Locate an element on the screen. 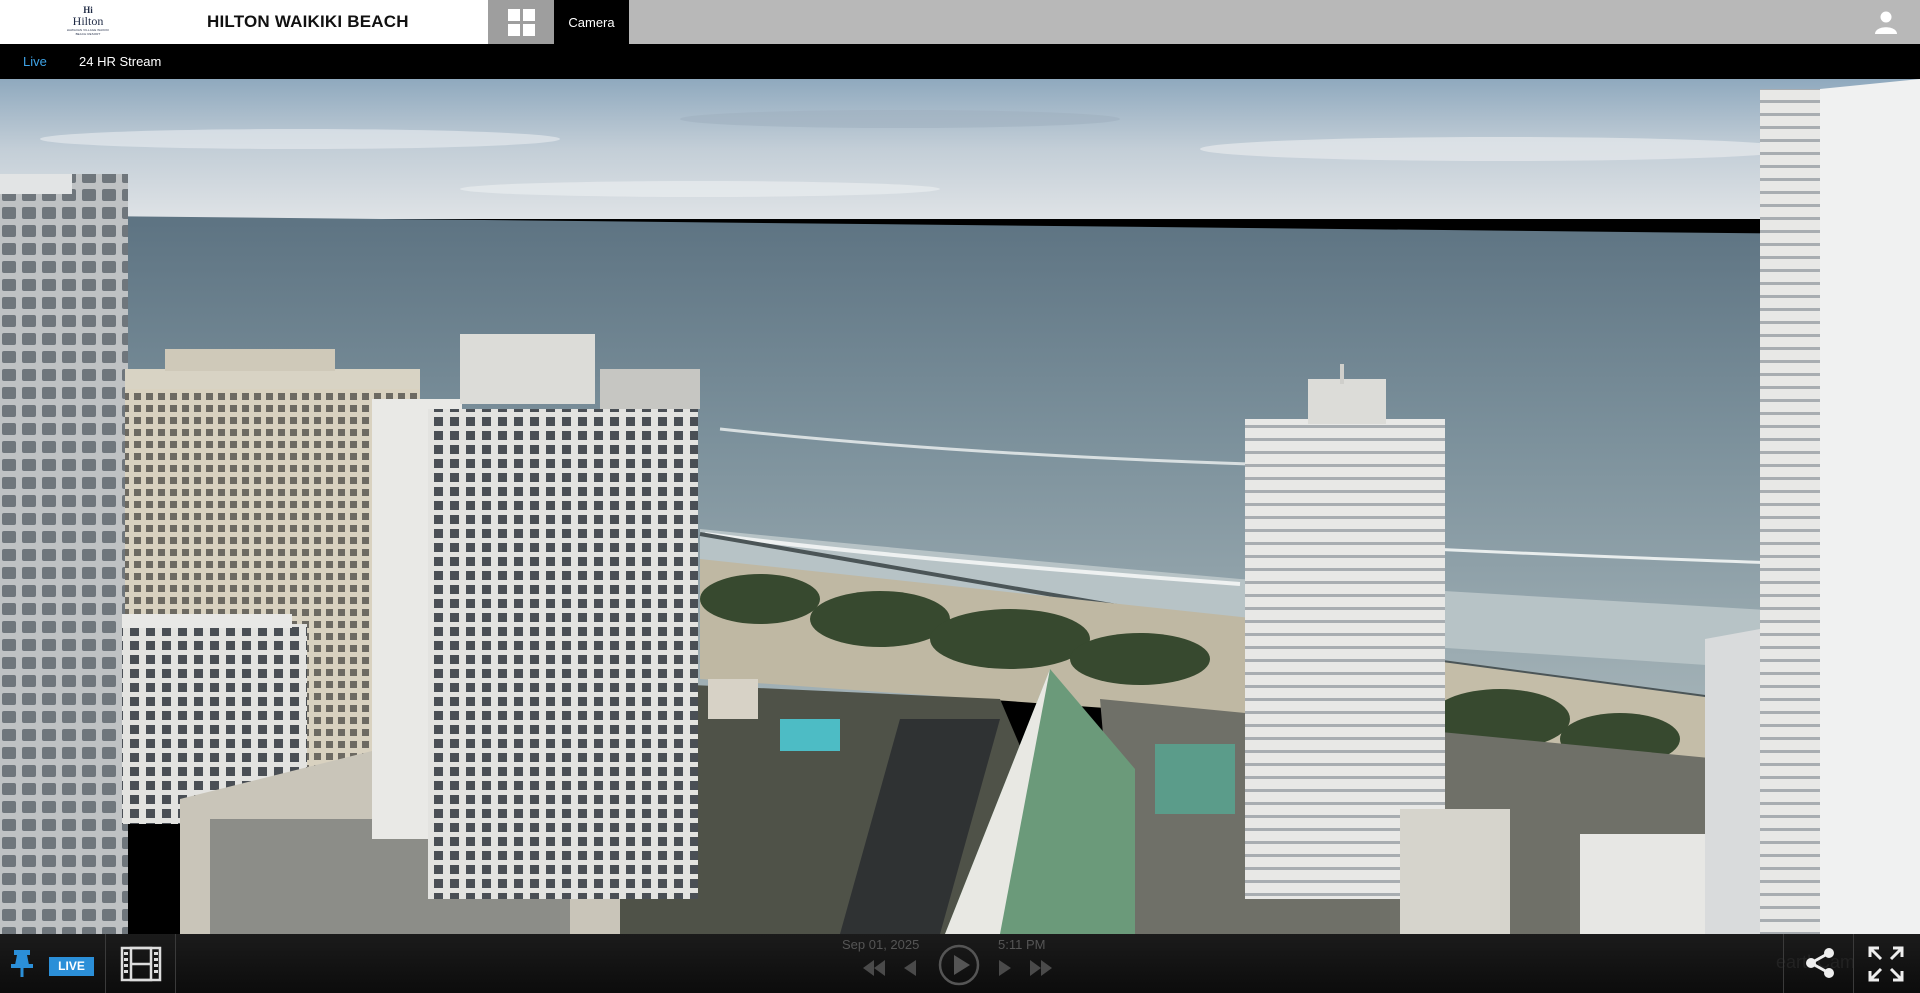 The image size is (1920, 993). live-badge: LIVE is located at coordinates (71, 966).